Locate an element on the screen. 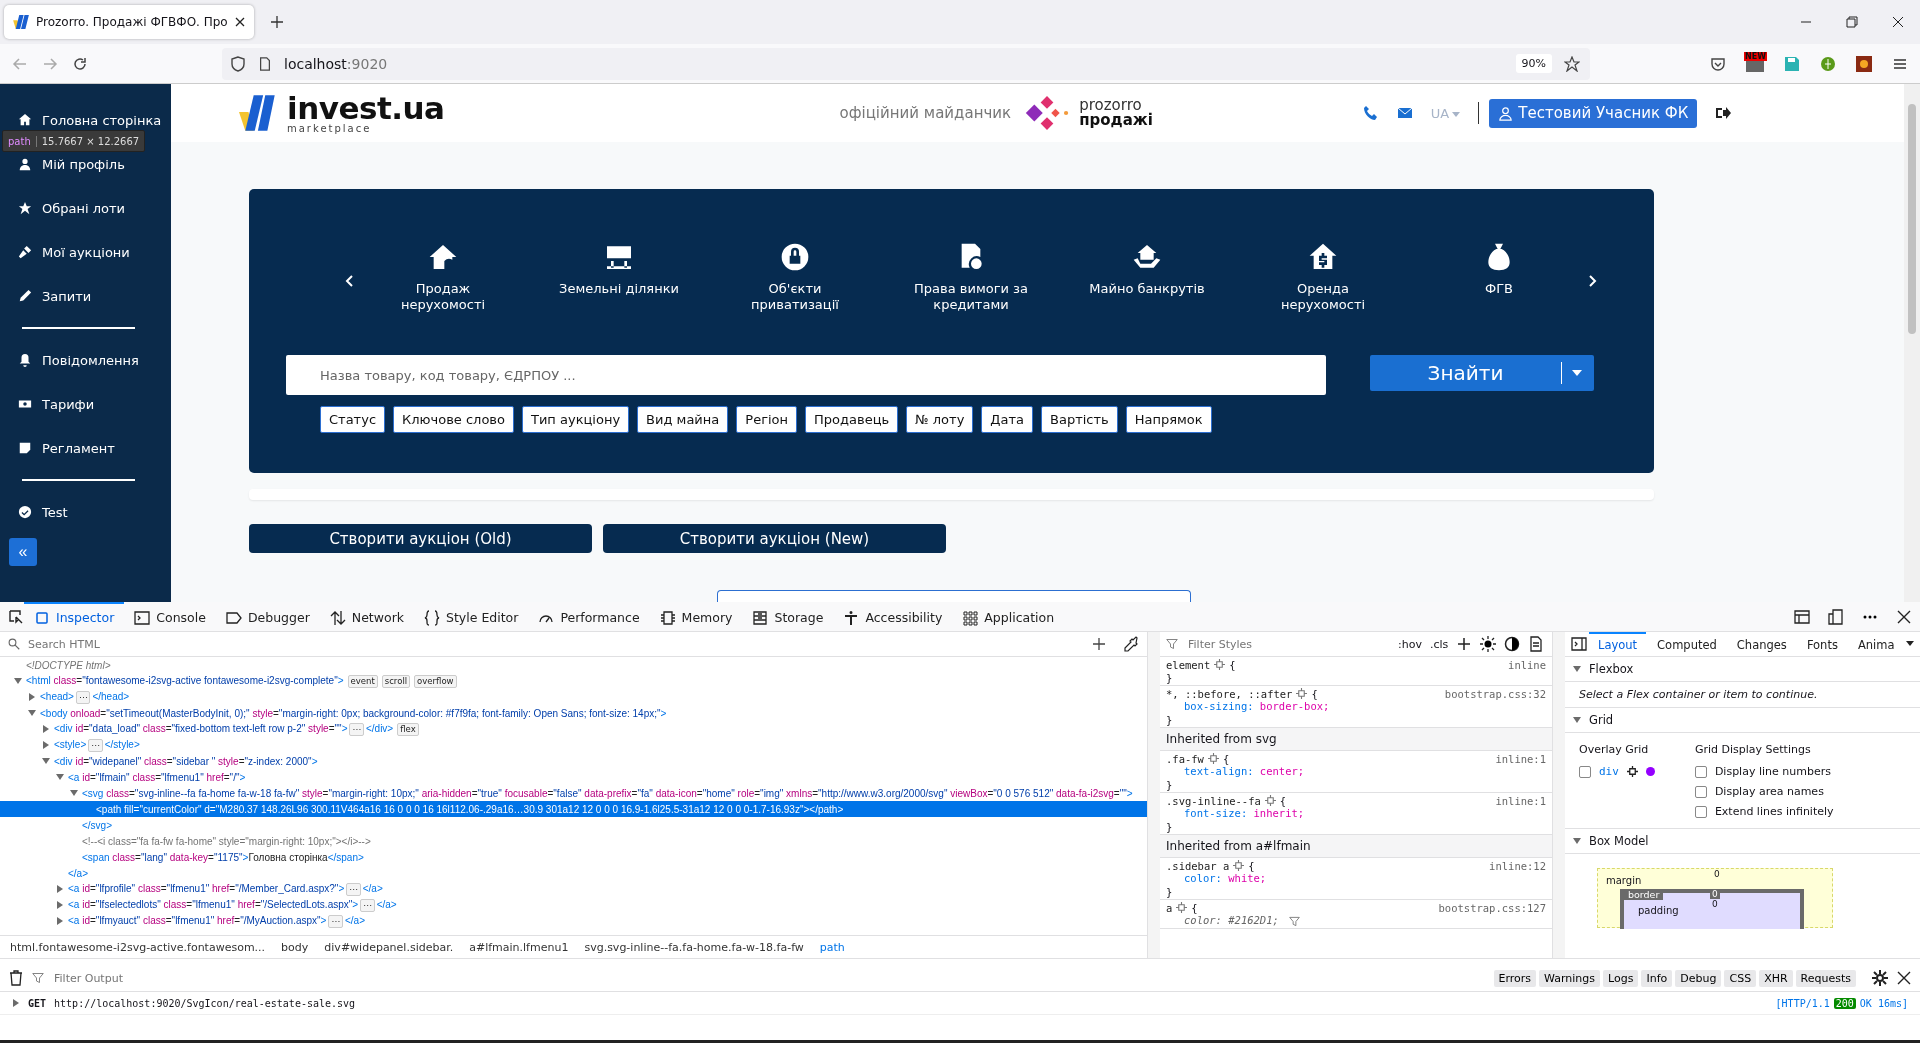 This screenshot has width=1920, height=1043. css-declaration: box-sizing: border-box; is located at coordinates (1257, 706).